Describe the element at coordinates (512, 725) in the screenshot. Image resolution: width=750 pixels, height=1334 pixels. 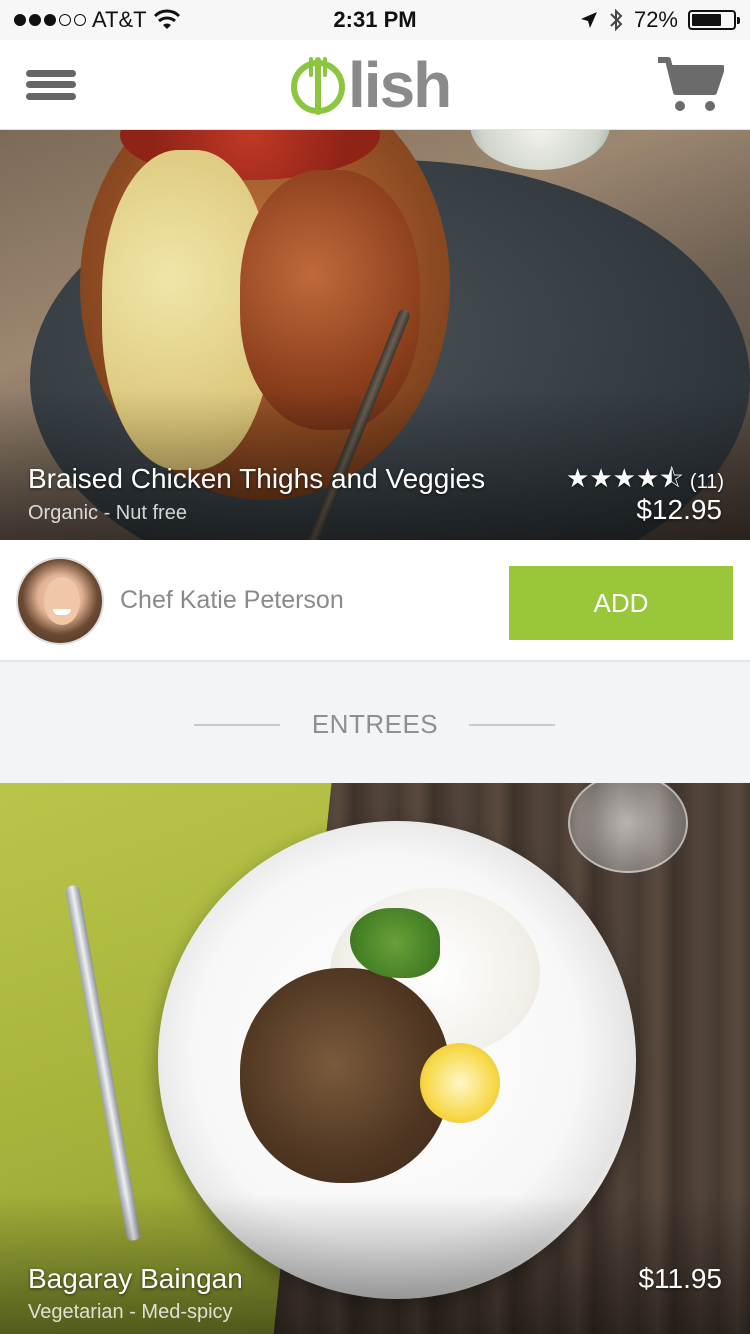
I see `section-divider-line` at that location.